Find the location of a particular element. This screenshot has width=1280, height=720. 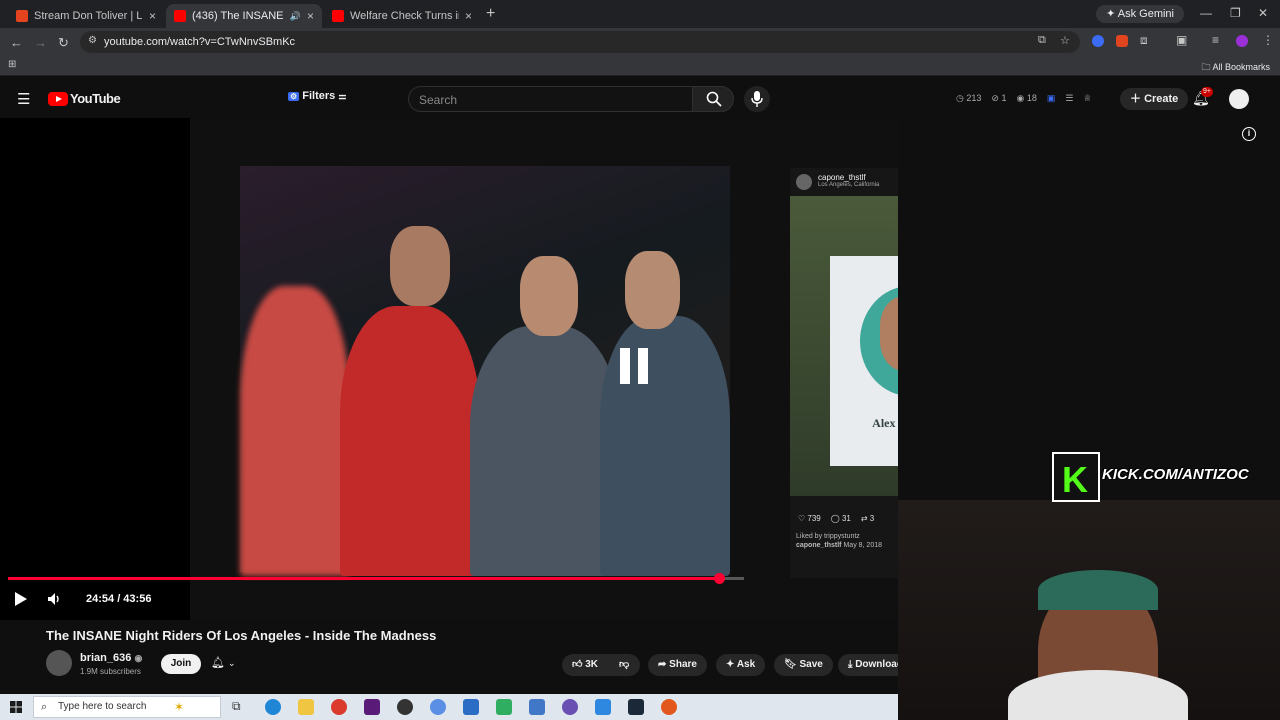

notification-count-badge: 9+ is located at coordinates (1207, 92).